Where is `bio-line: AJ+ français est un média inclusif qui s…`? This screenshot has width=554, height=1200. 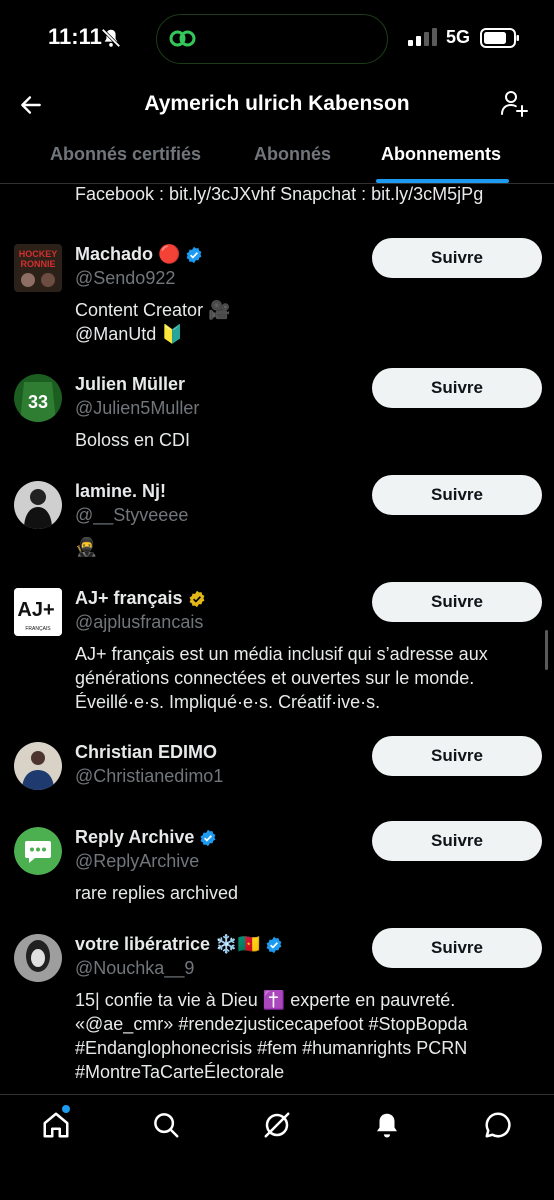
bio-line: AJ+ français est un média inclusif qui s… is located at coordinates (281, 654).